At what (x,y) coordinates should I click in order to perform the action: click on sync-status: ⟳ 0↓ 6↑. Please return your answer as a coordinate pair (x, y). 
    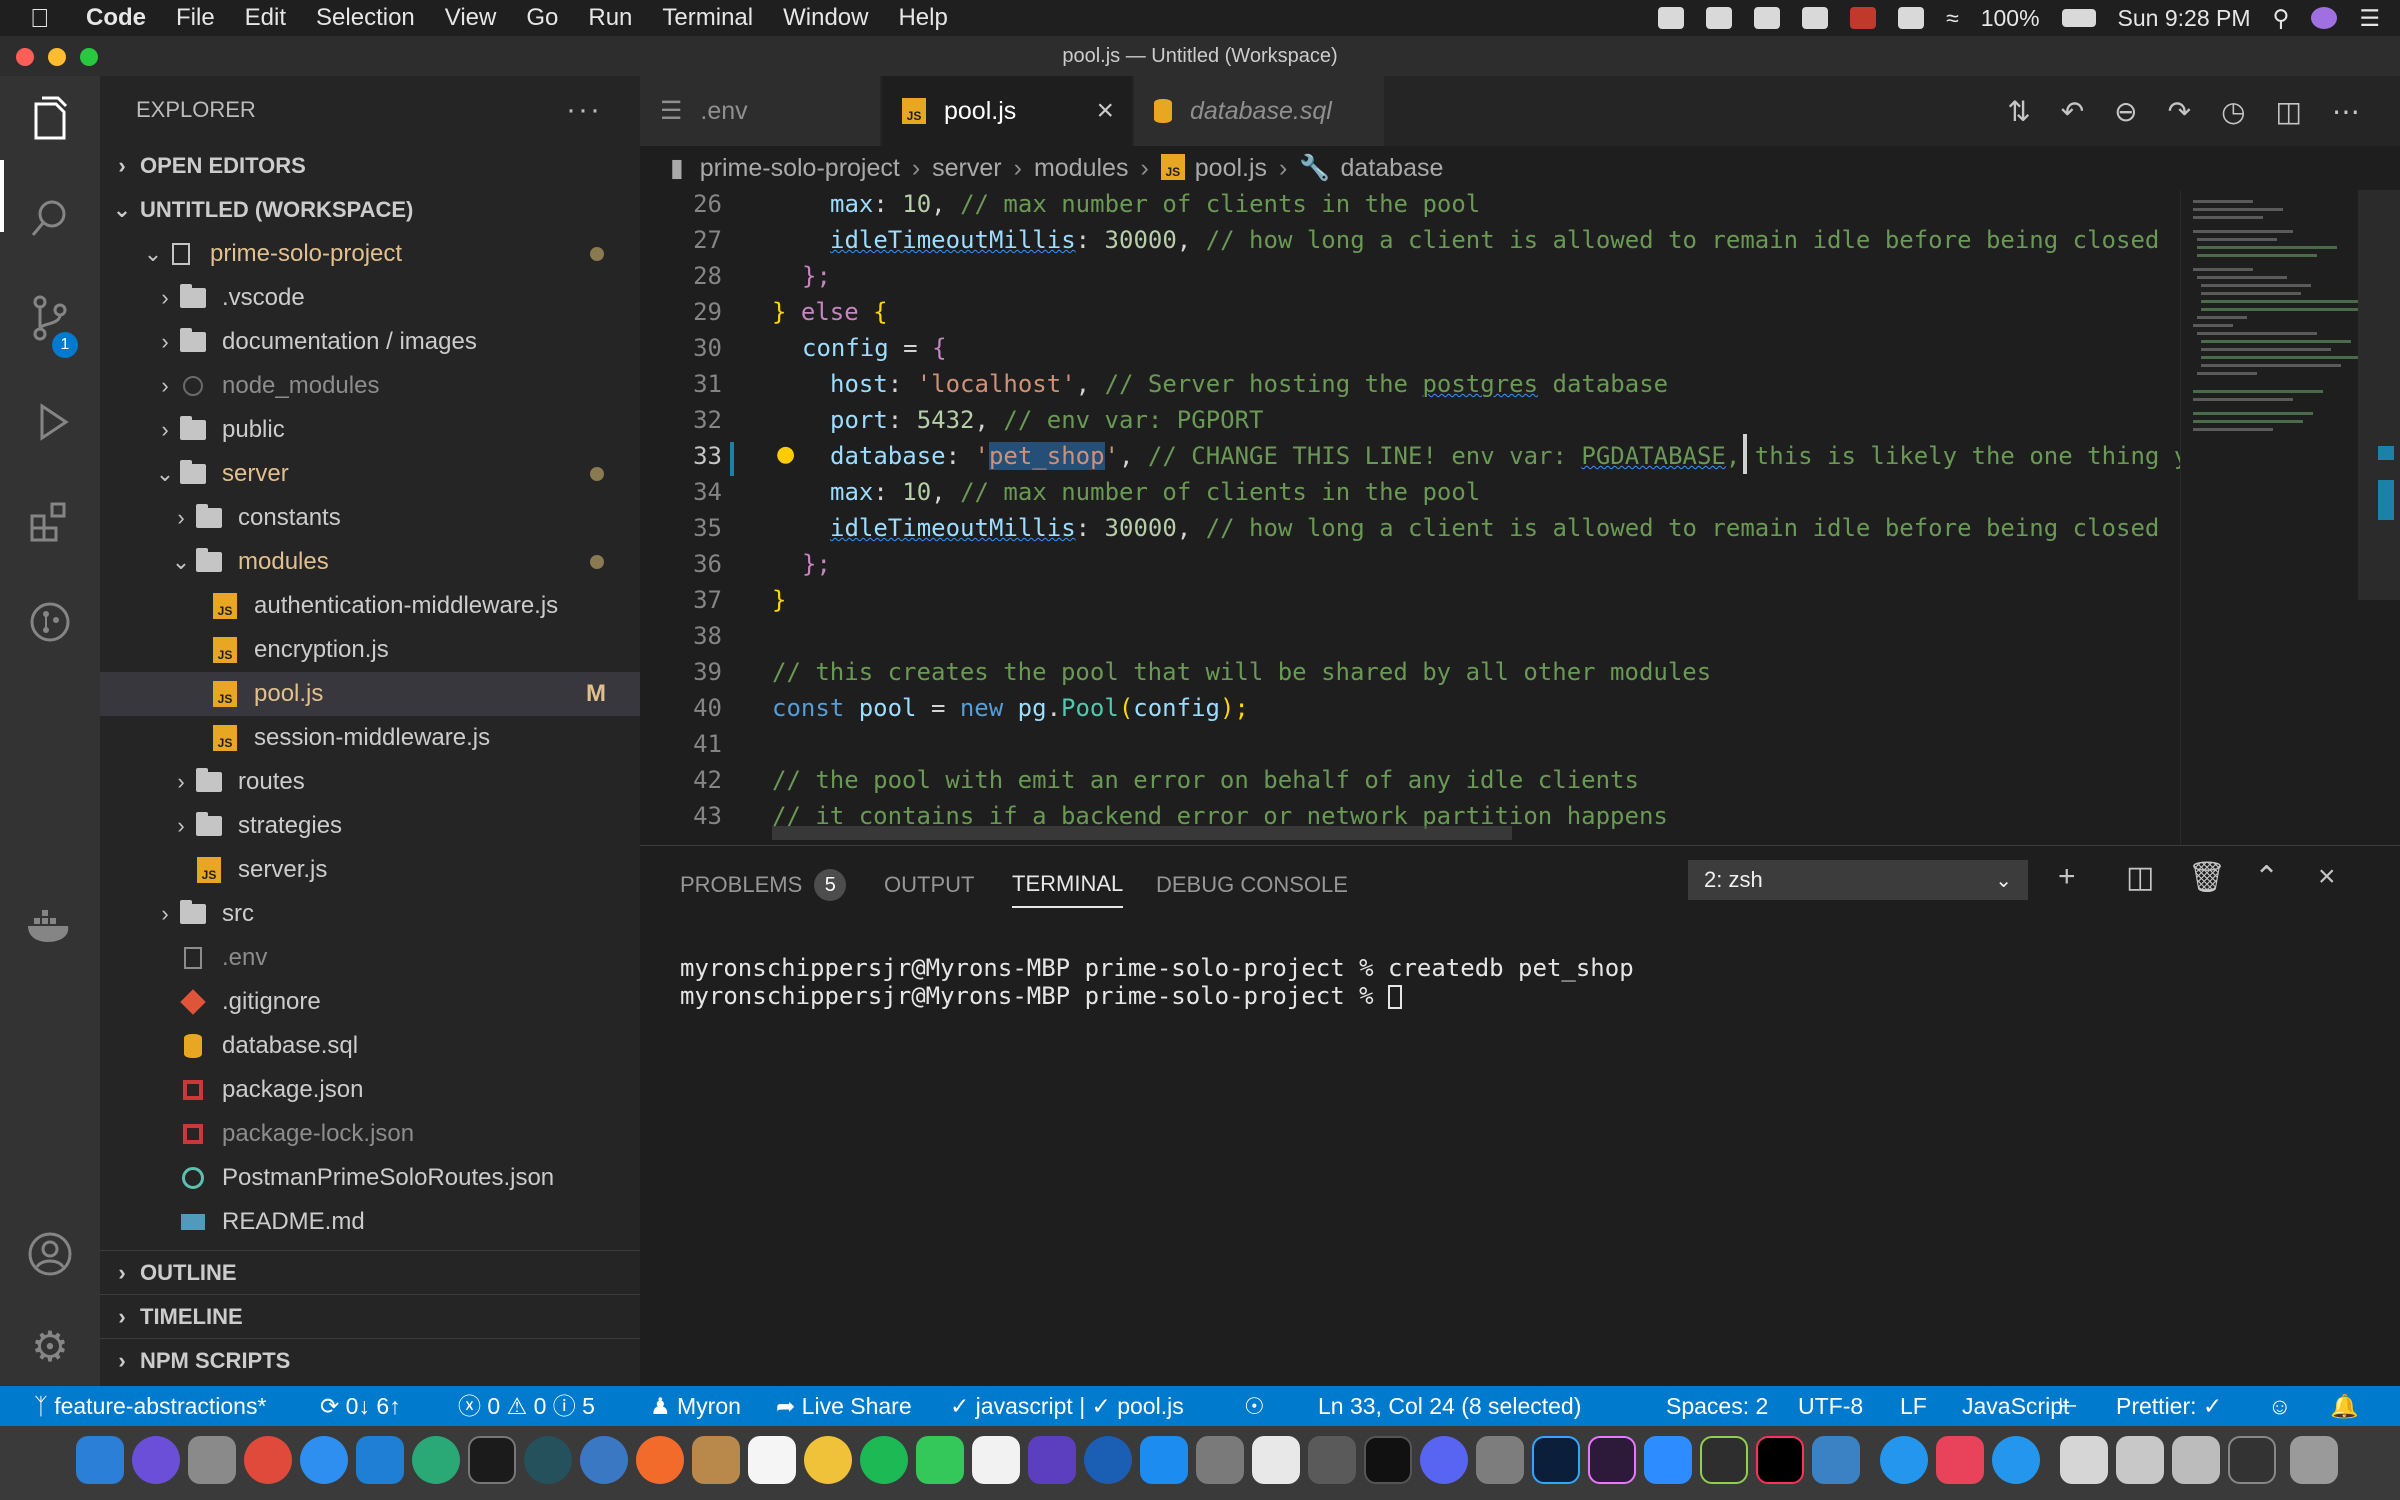
    Looking at the image, I should click on (360, 1406).